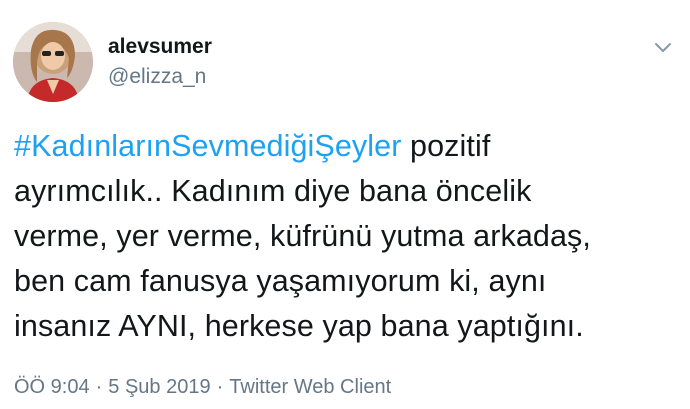 This screenshot has height=409, width=690. I want to click on user-avatar, so click(53, 62).